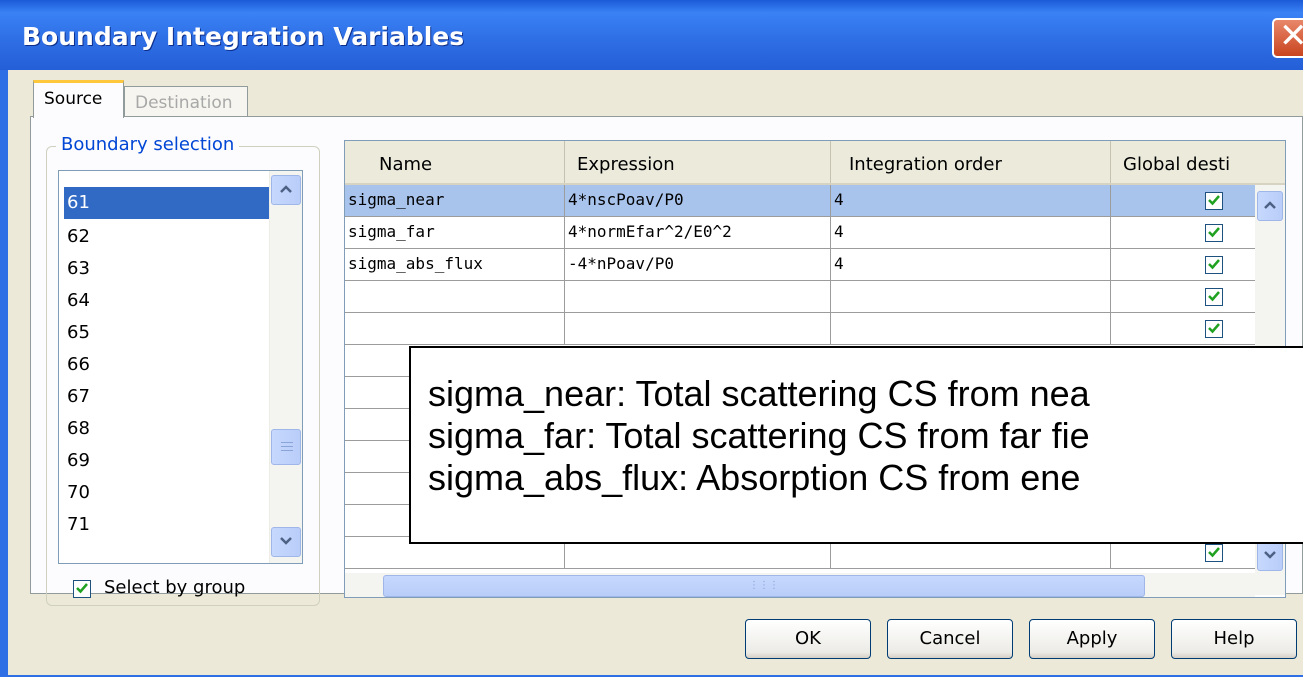 Image resolution: width=1303 pixels, height=677 pixels. I want to click on callout-line-sigma-near: sigma_near: Total scattering CS from nea, so click(759, 393).